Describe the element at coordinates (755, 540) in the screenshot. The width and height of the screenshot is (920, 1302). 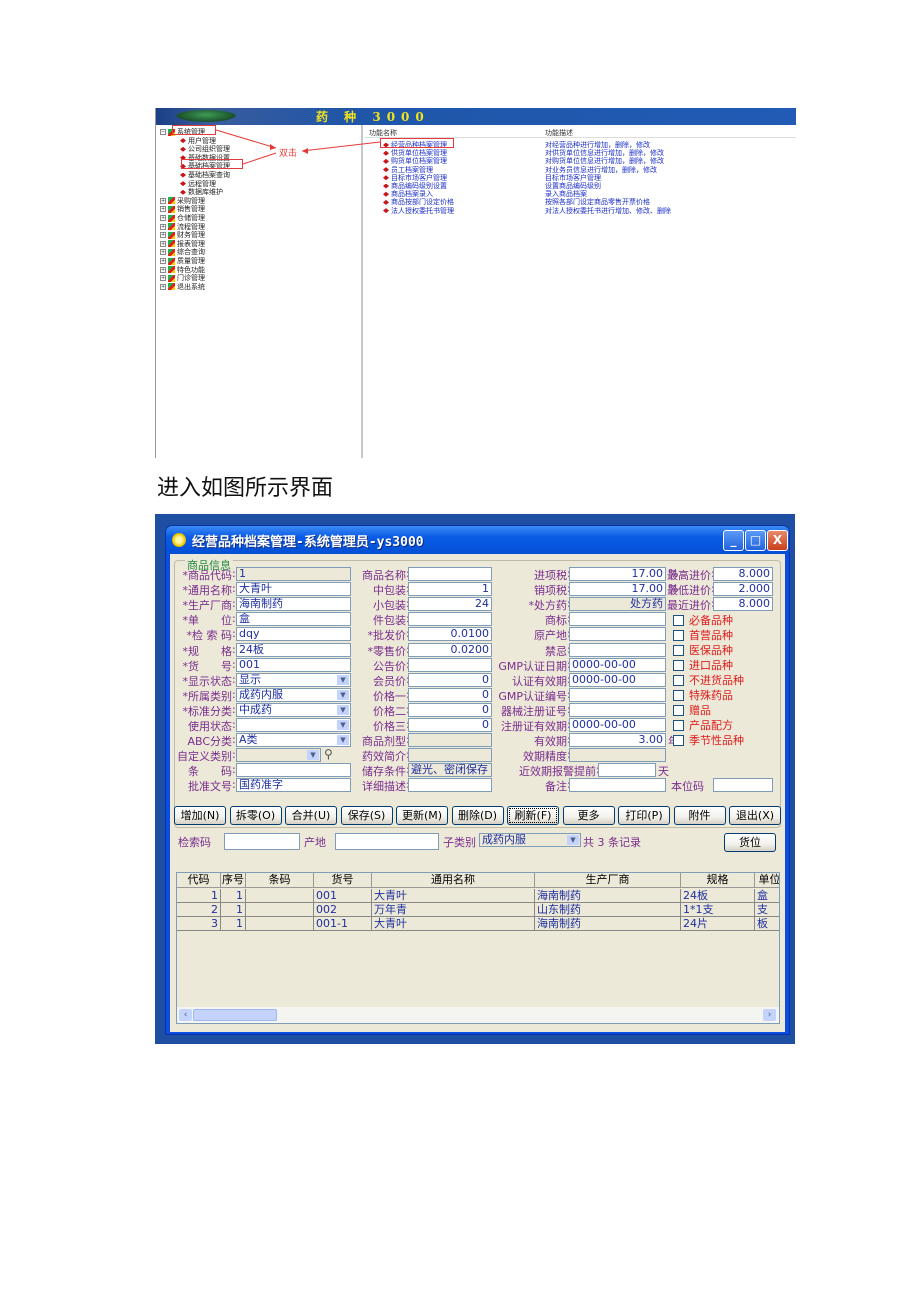
I see `maximize-button: □` at that location.